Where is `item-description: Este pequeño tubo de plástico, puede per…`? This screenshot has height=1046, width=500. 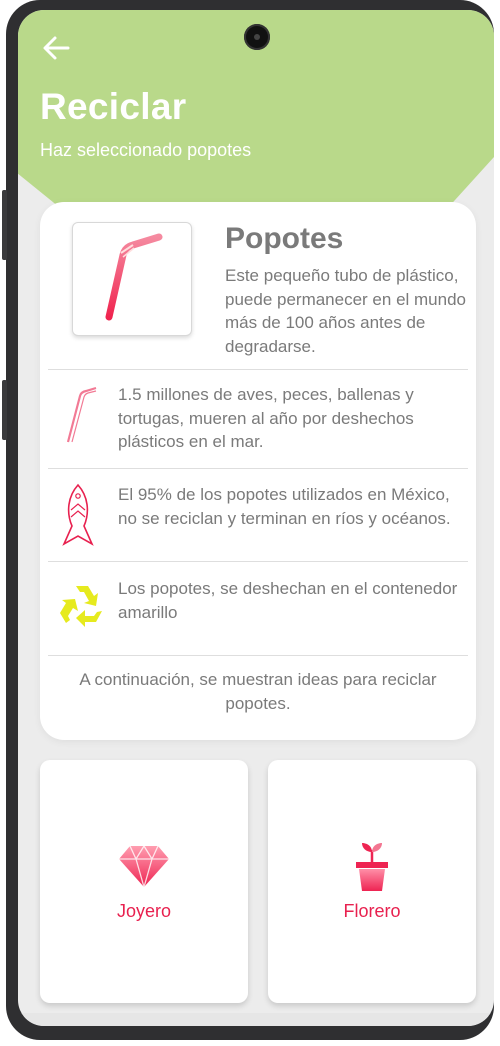
item-description: Este pequeño tubo de plástico, puede per… is located at coordinates (345, 311).